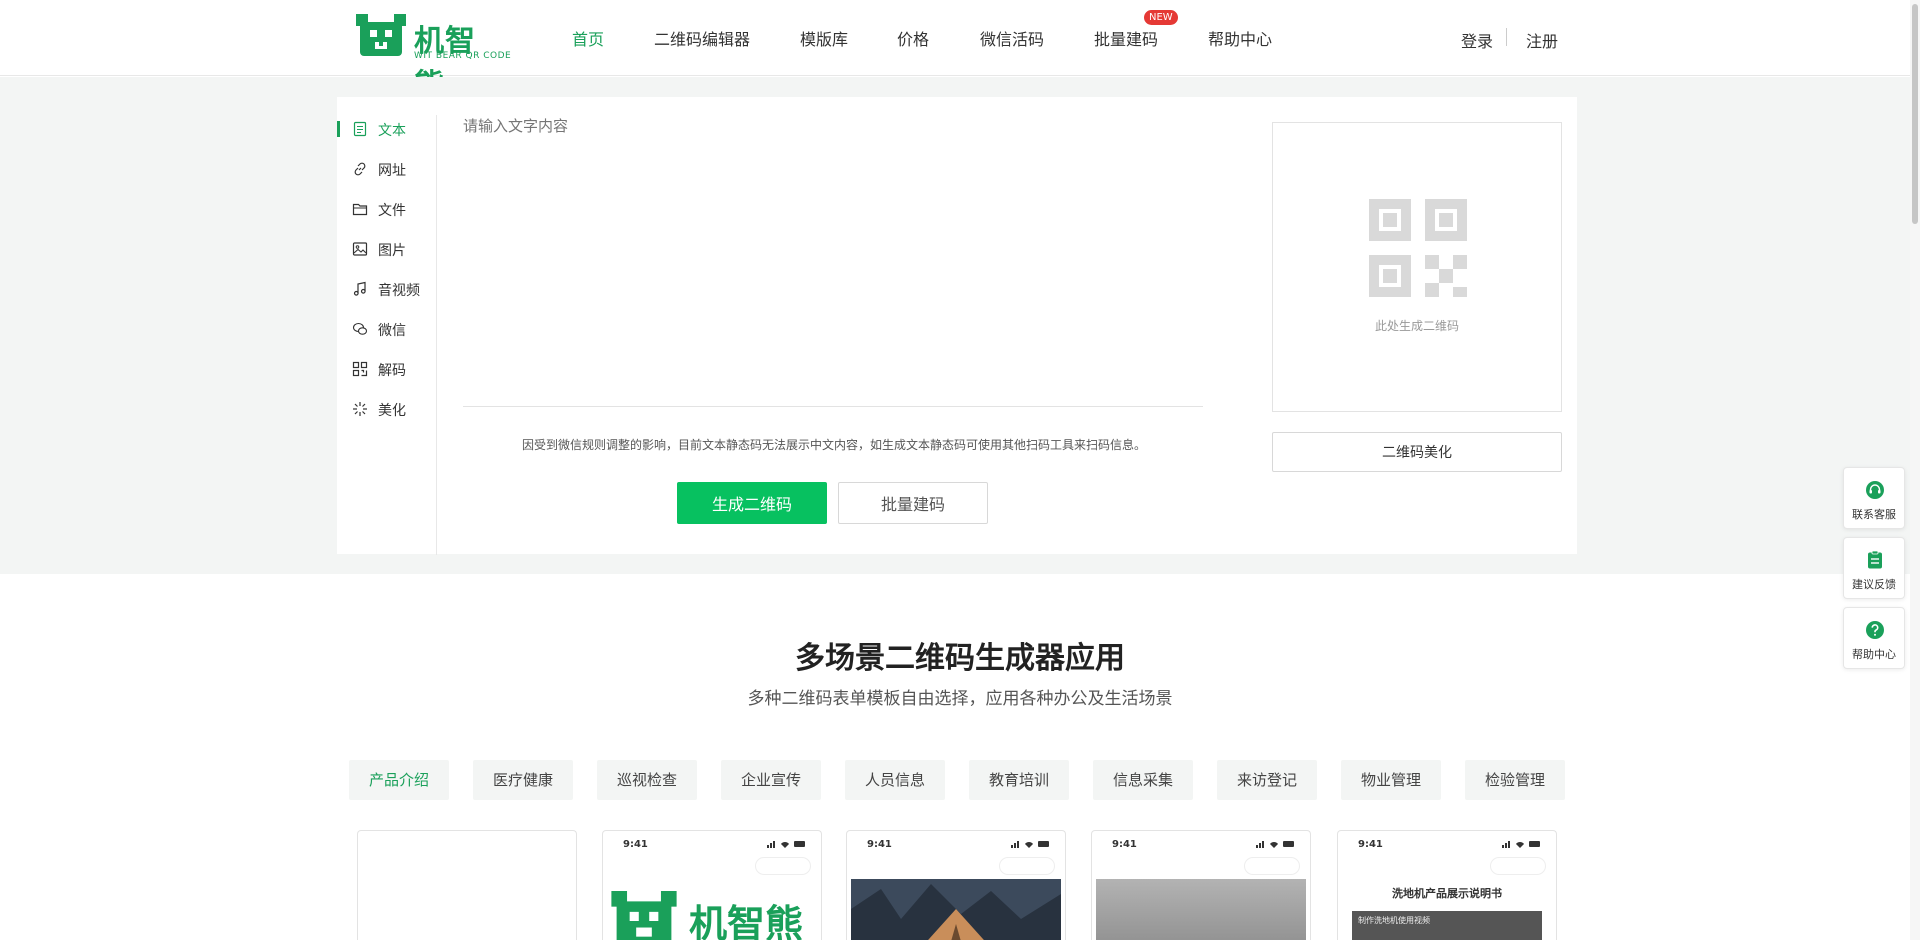 The image size is (1920, 940). What do you see at coordinates (1875, 490) in the screenshot?
I see `headset-icon` at bounding box center [1875, 490].